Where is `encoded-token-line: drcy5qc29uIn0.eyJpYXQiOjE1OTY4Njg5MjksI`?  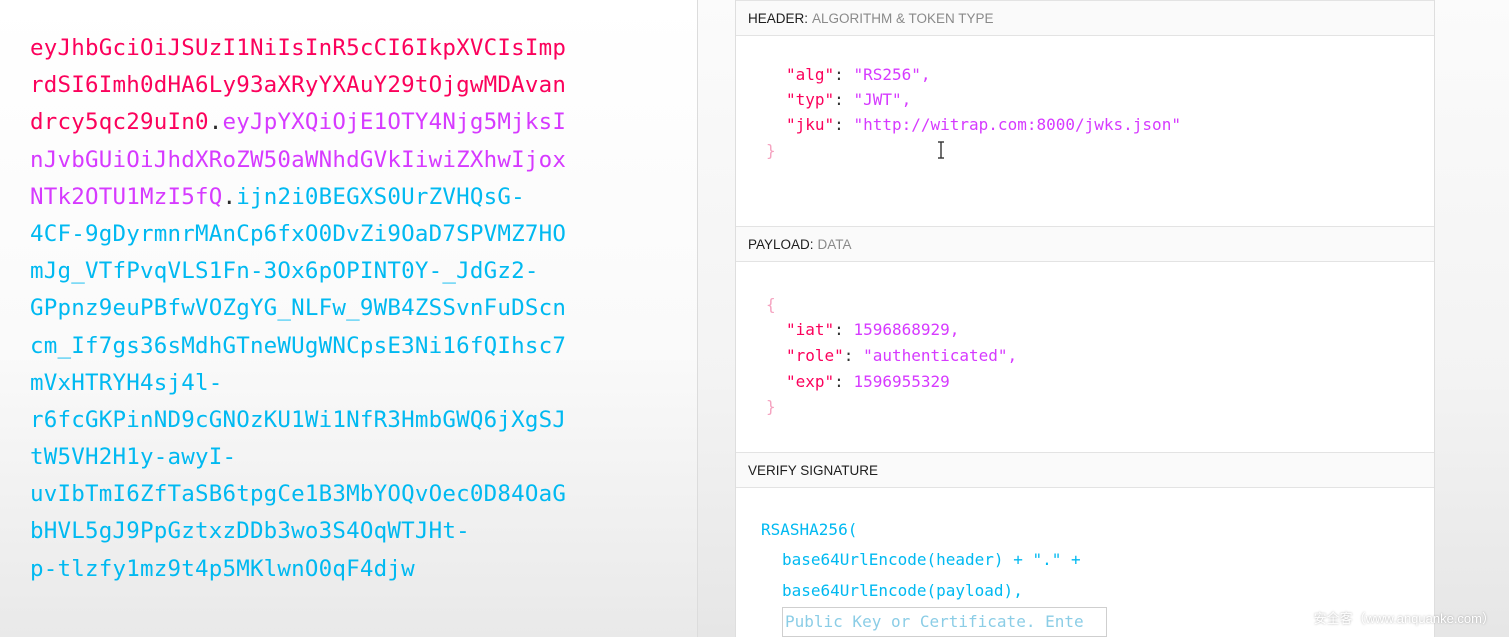
encoded-token-line: drcy5qc29uIn0.eyJpYXQiOjE1OTY4Njg5MjksI is located at coordinates (325, 122).